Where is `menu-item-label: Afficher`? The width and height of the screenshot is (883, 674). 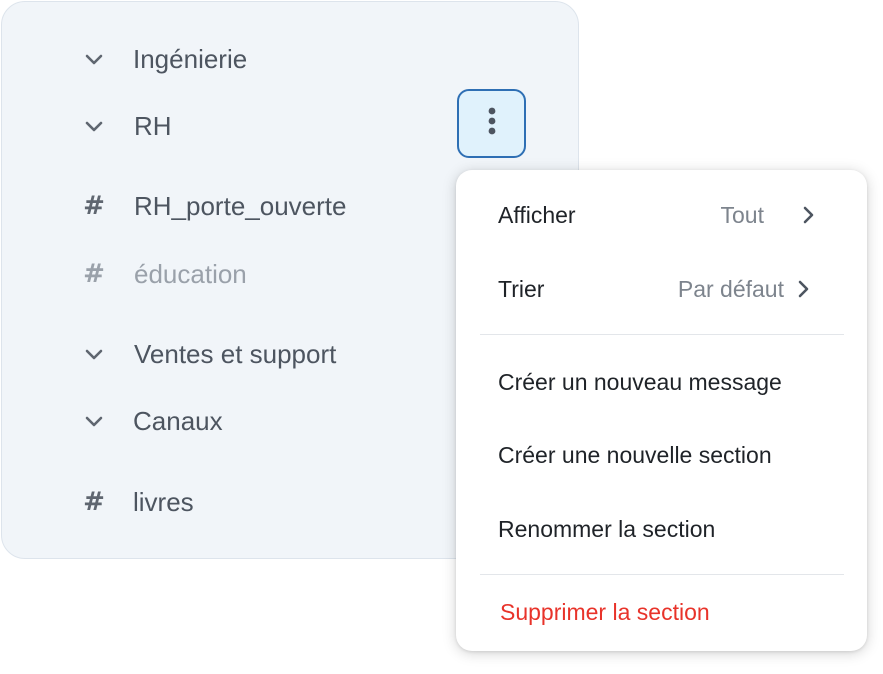
menu-item-label: Afficher is located at coordinates (537, 215).